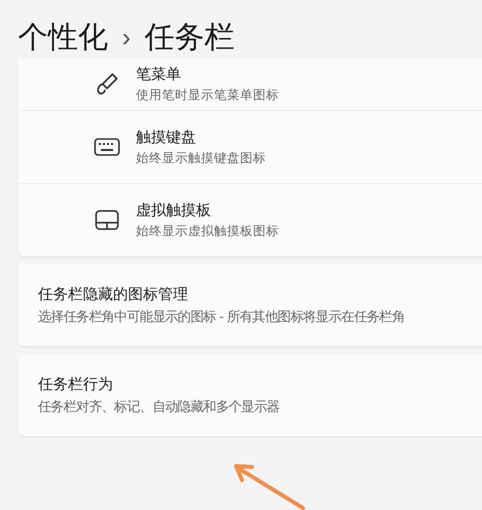 Image resolution: width=482 pixels, height=510 pixels. What do you see at coordinates (159, 74) in the screenshot?
I see `setting-title: 笔菜单` at bounding box center [159, 74].